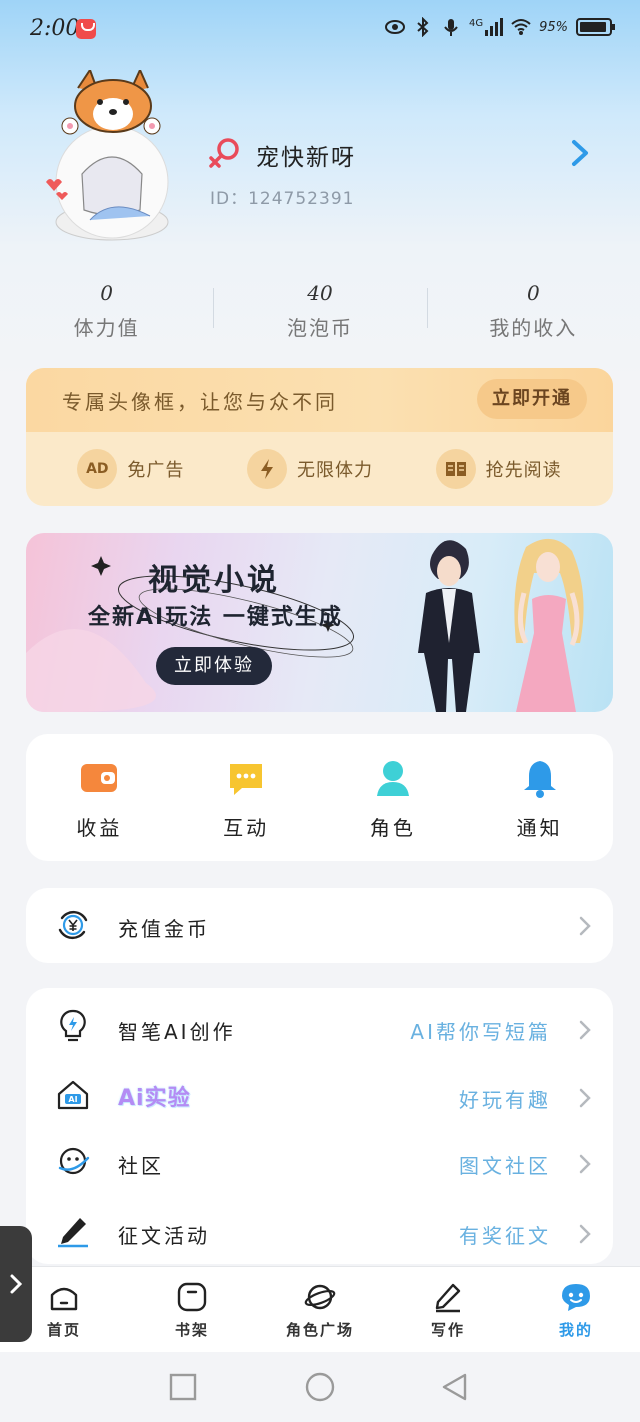 This screenshot has height=1422, width=640. Describe the element at coordinates (224, 153) in the screenshot. I see `female-gender-icon` at that location.